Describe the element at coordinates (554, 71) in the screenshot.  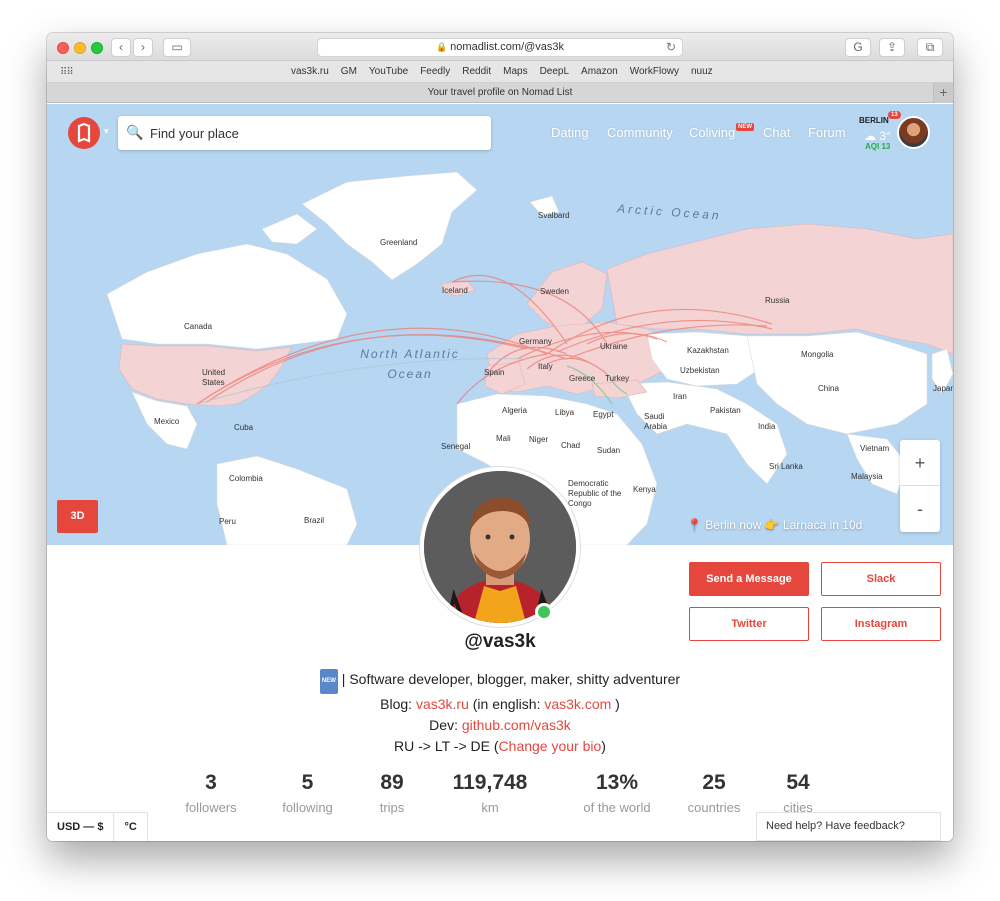
I see `bookmark-item: DeepL` at that location.